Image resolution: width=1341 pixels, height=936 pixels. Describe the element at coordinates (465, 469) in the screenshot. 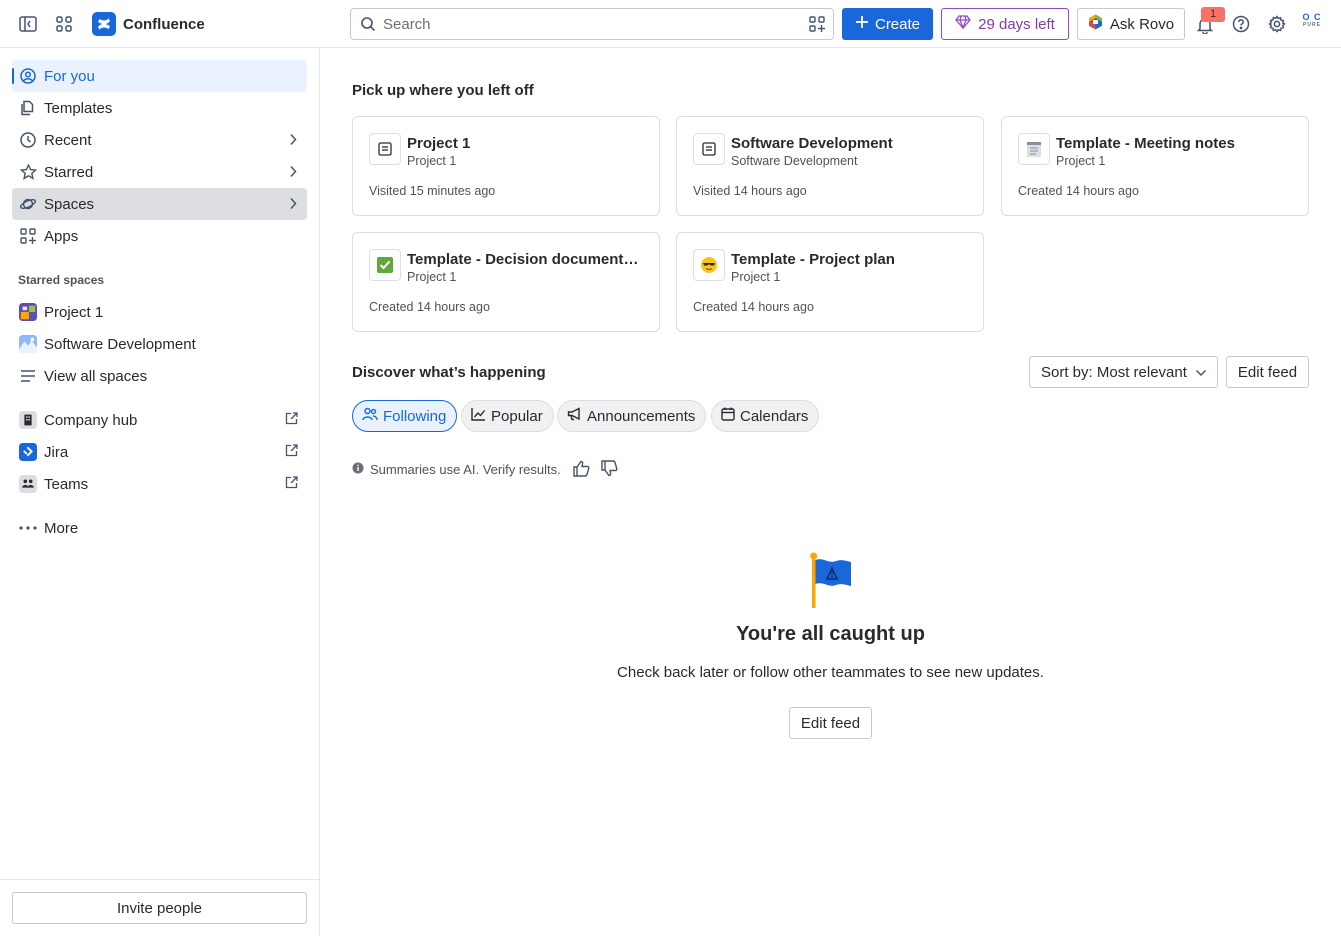

I see `ai-note-text: Summaries use AI. Verify results.` at that location.